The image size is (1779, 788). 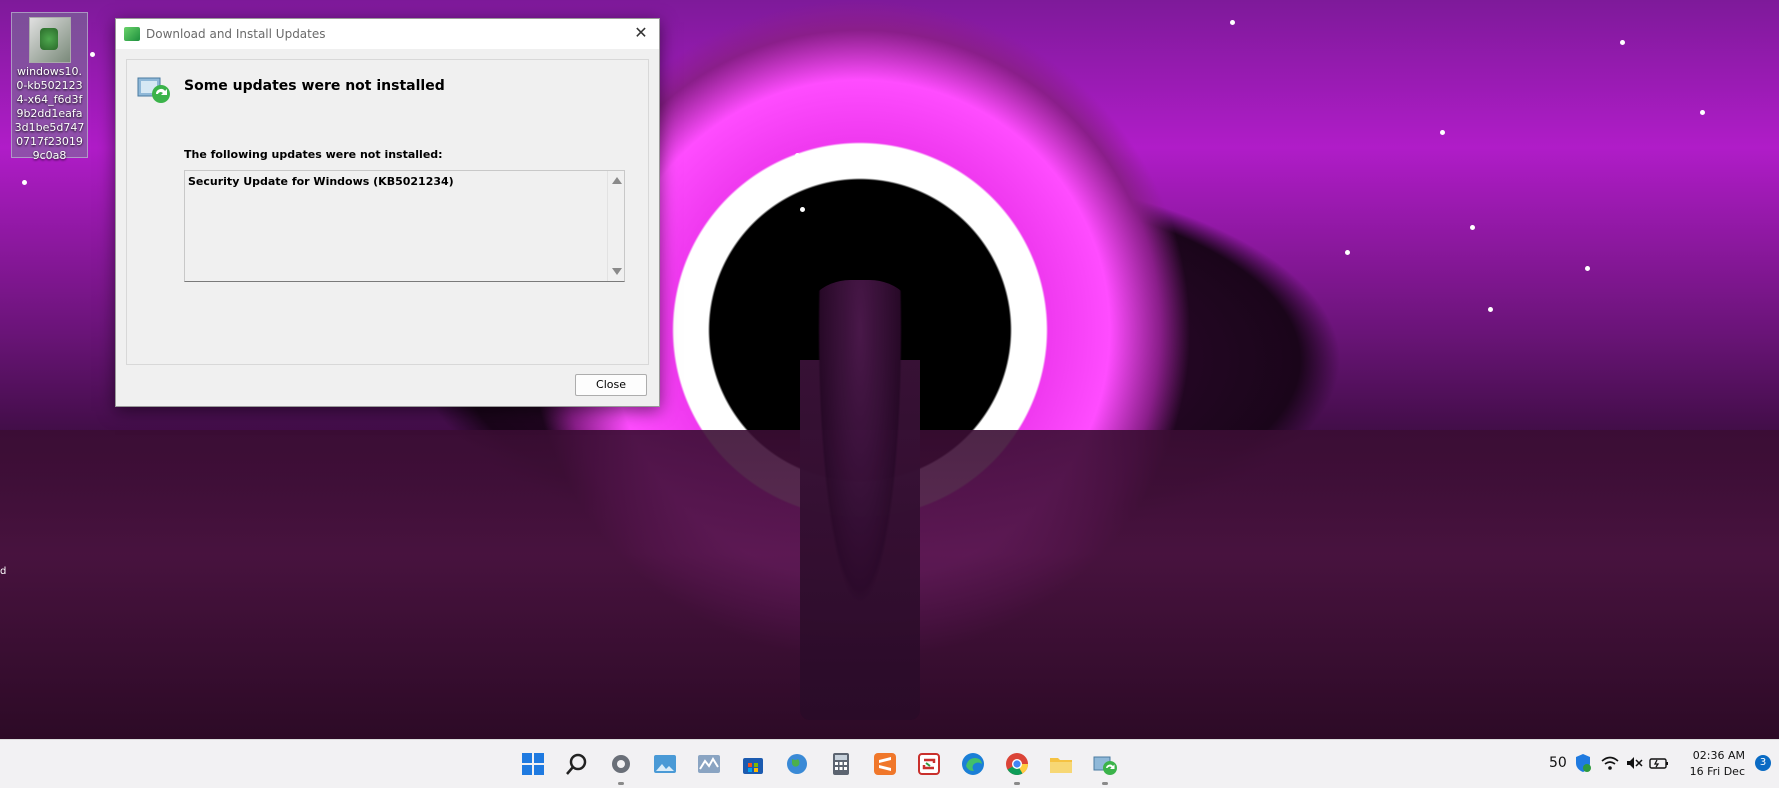 What do you see at coordinates (1718, 755) in the screenshot?
I see `clock-time: 02:36 AM` at bounding box center [1718, 755].